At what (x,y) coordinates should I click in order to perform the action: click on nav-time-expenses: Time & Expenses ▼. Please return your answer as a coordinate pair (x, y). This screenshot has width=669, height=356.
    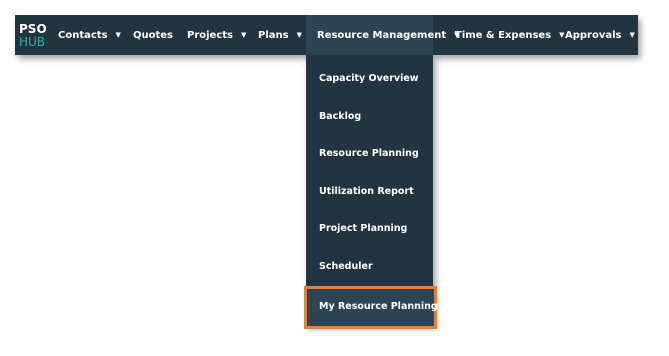
    Looking at the image, I should click on (510, 35).